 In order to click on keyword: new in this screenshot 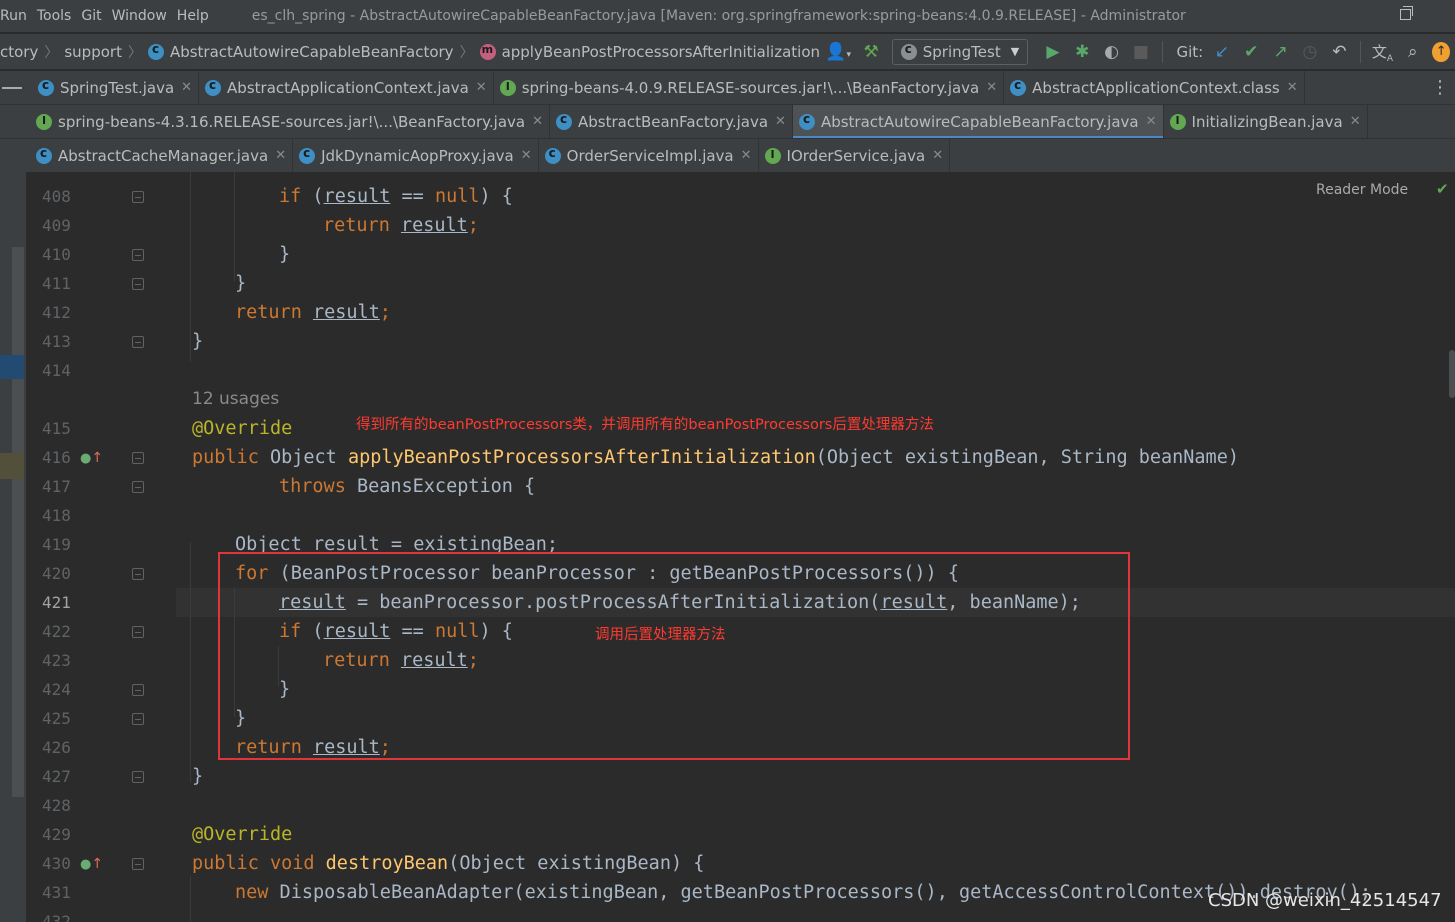, I will do `click(252, 892)`.